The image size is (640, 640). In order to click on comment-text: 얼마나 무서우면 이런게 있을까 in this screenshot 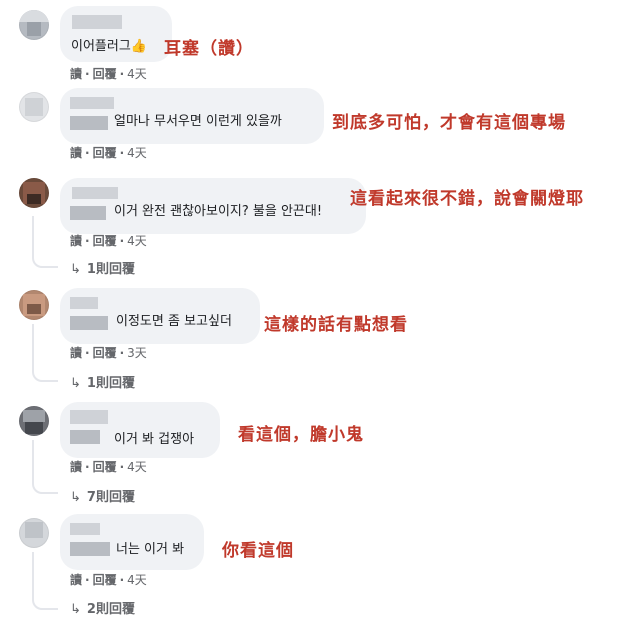, I will do `click(198, 121)`.